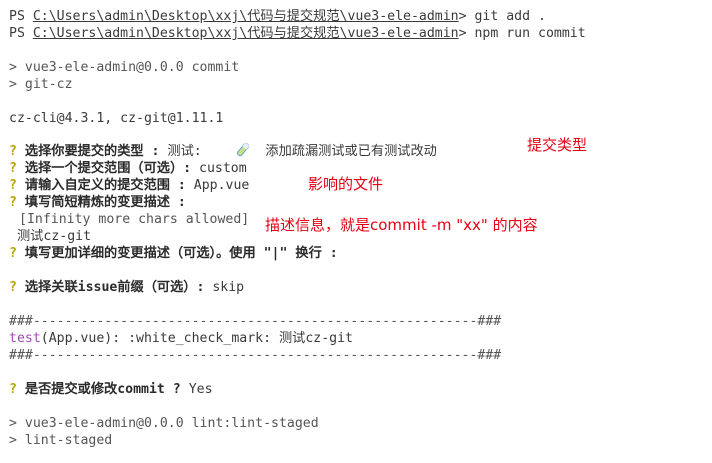  I want to click on question-label: 选择你要提交的类型 :, so click(92, 151).